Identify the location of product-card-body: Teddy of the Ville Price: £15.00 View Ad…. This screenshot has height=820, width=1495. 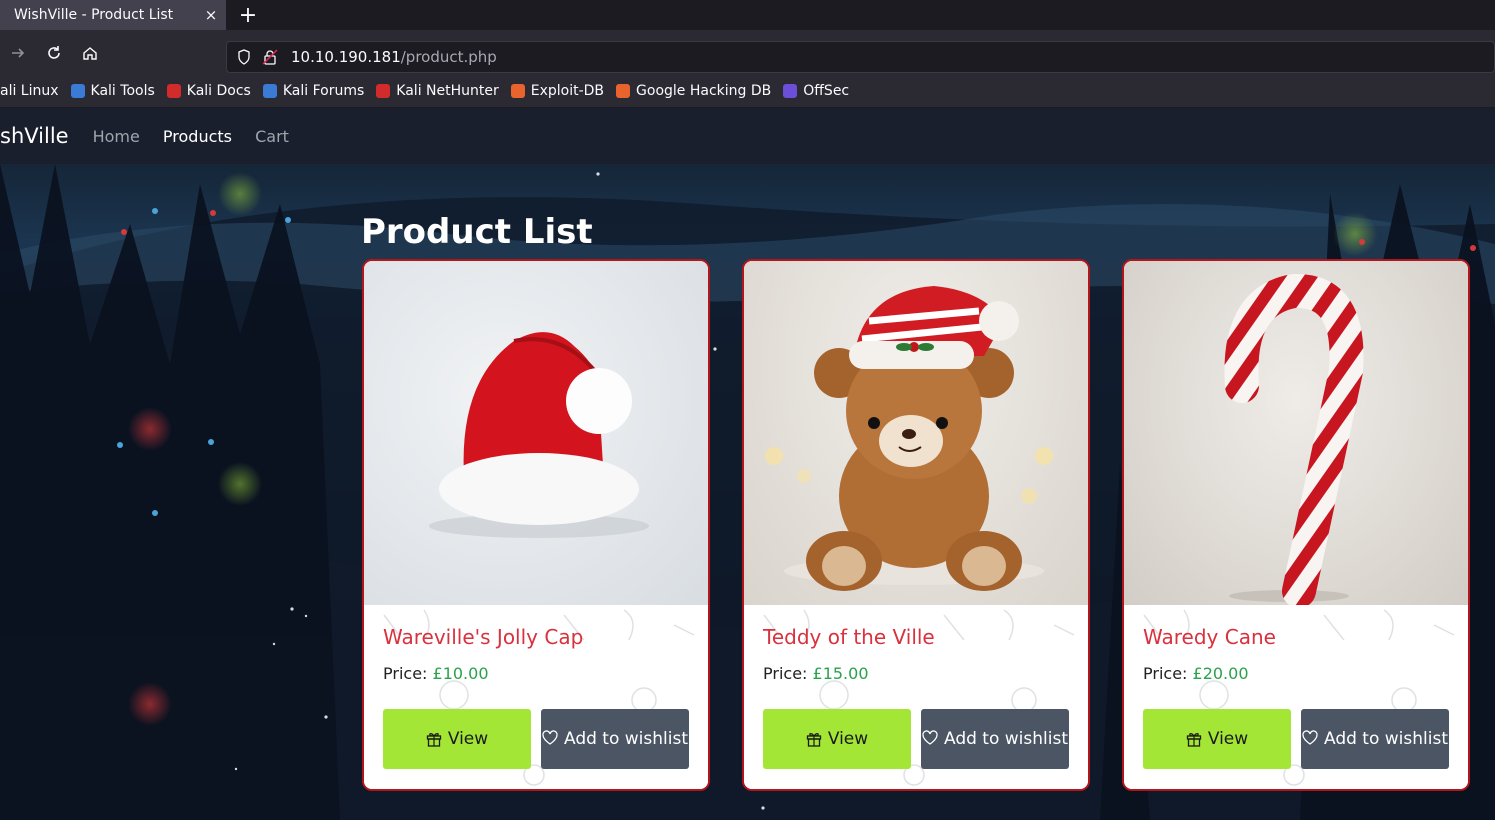
(916, 697).